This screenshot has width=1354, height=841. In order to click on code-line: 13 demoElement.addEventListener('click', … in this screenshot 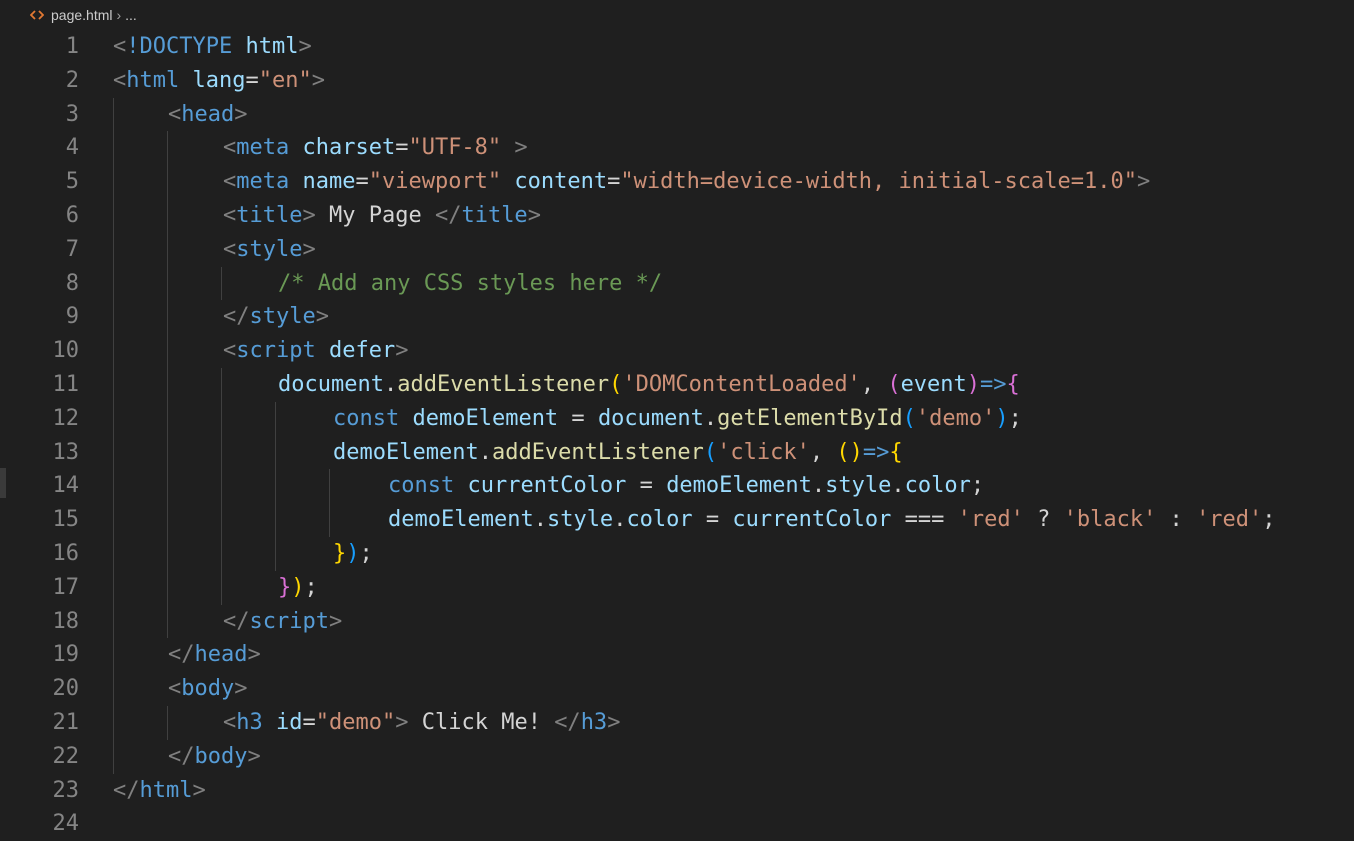, I will do `click(677, 452)`.